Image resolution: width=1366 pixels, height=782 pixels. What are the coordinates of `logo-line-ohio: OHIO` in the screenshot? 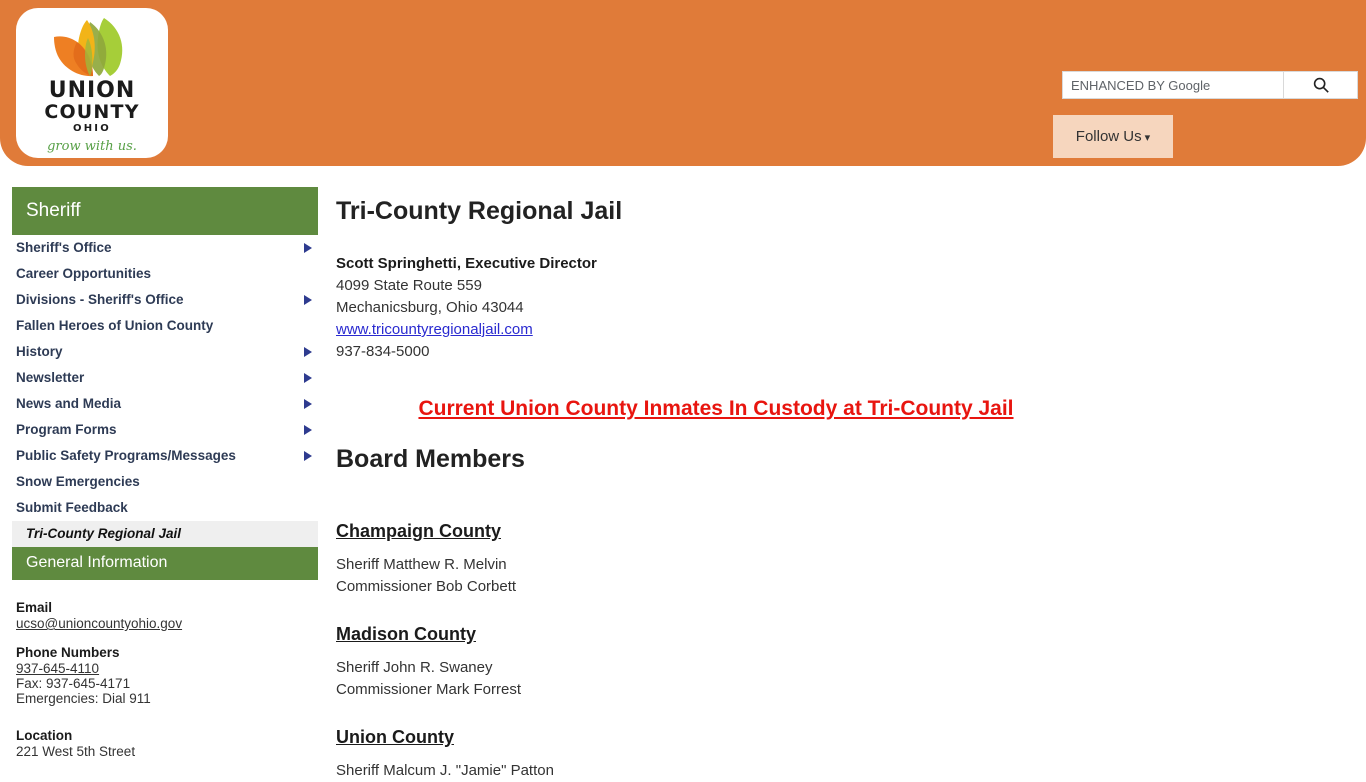 It's located at (92, 128).